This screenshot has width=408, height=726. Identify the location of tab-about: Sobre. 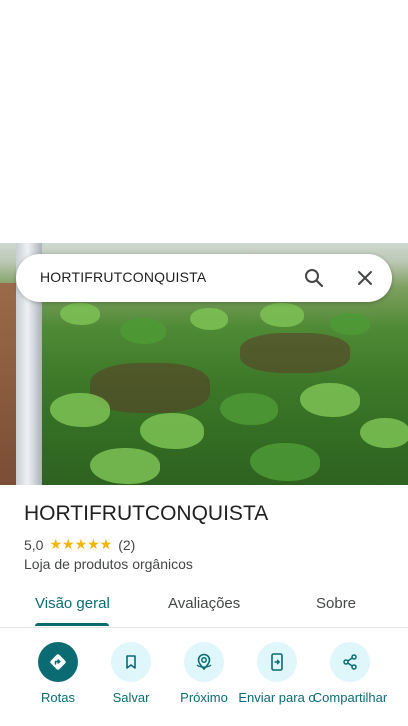
(336, 603).